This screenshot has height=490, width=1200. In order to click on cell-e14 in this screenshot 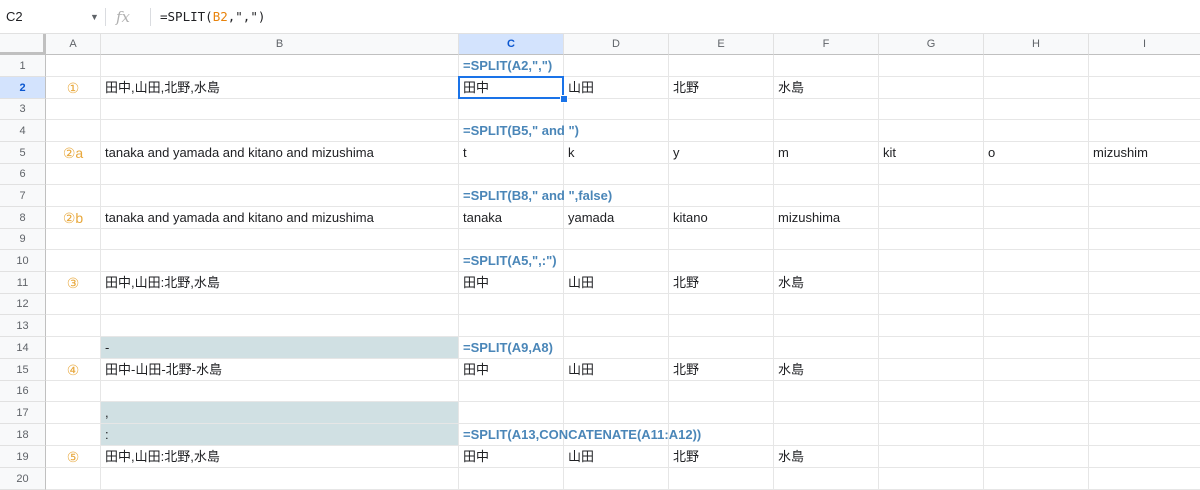, I will do `click(721, 348)`.